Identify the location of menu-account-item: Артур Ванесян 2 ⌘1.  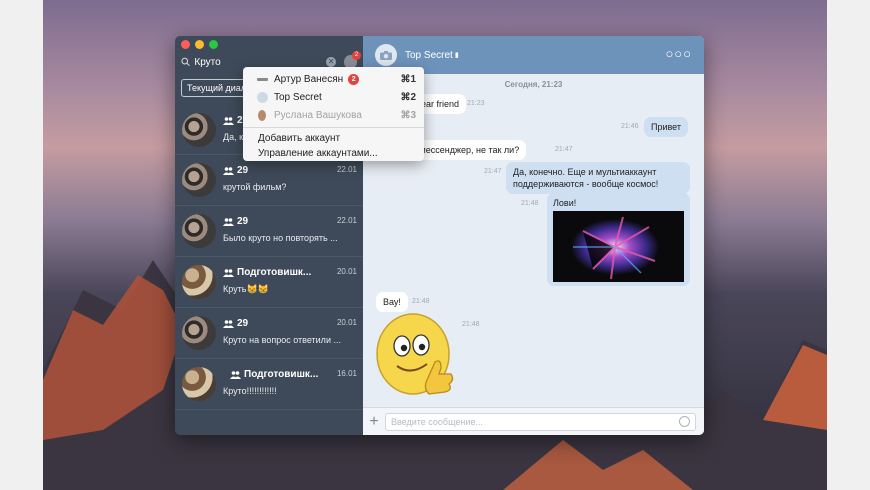
(333, 79).